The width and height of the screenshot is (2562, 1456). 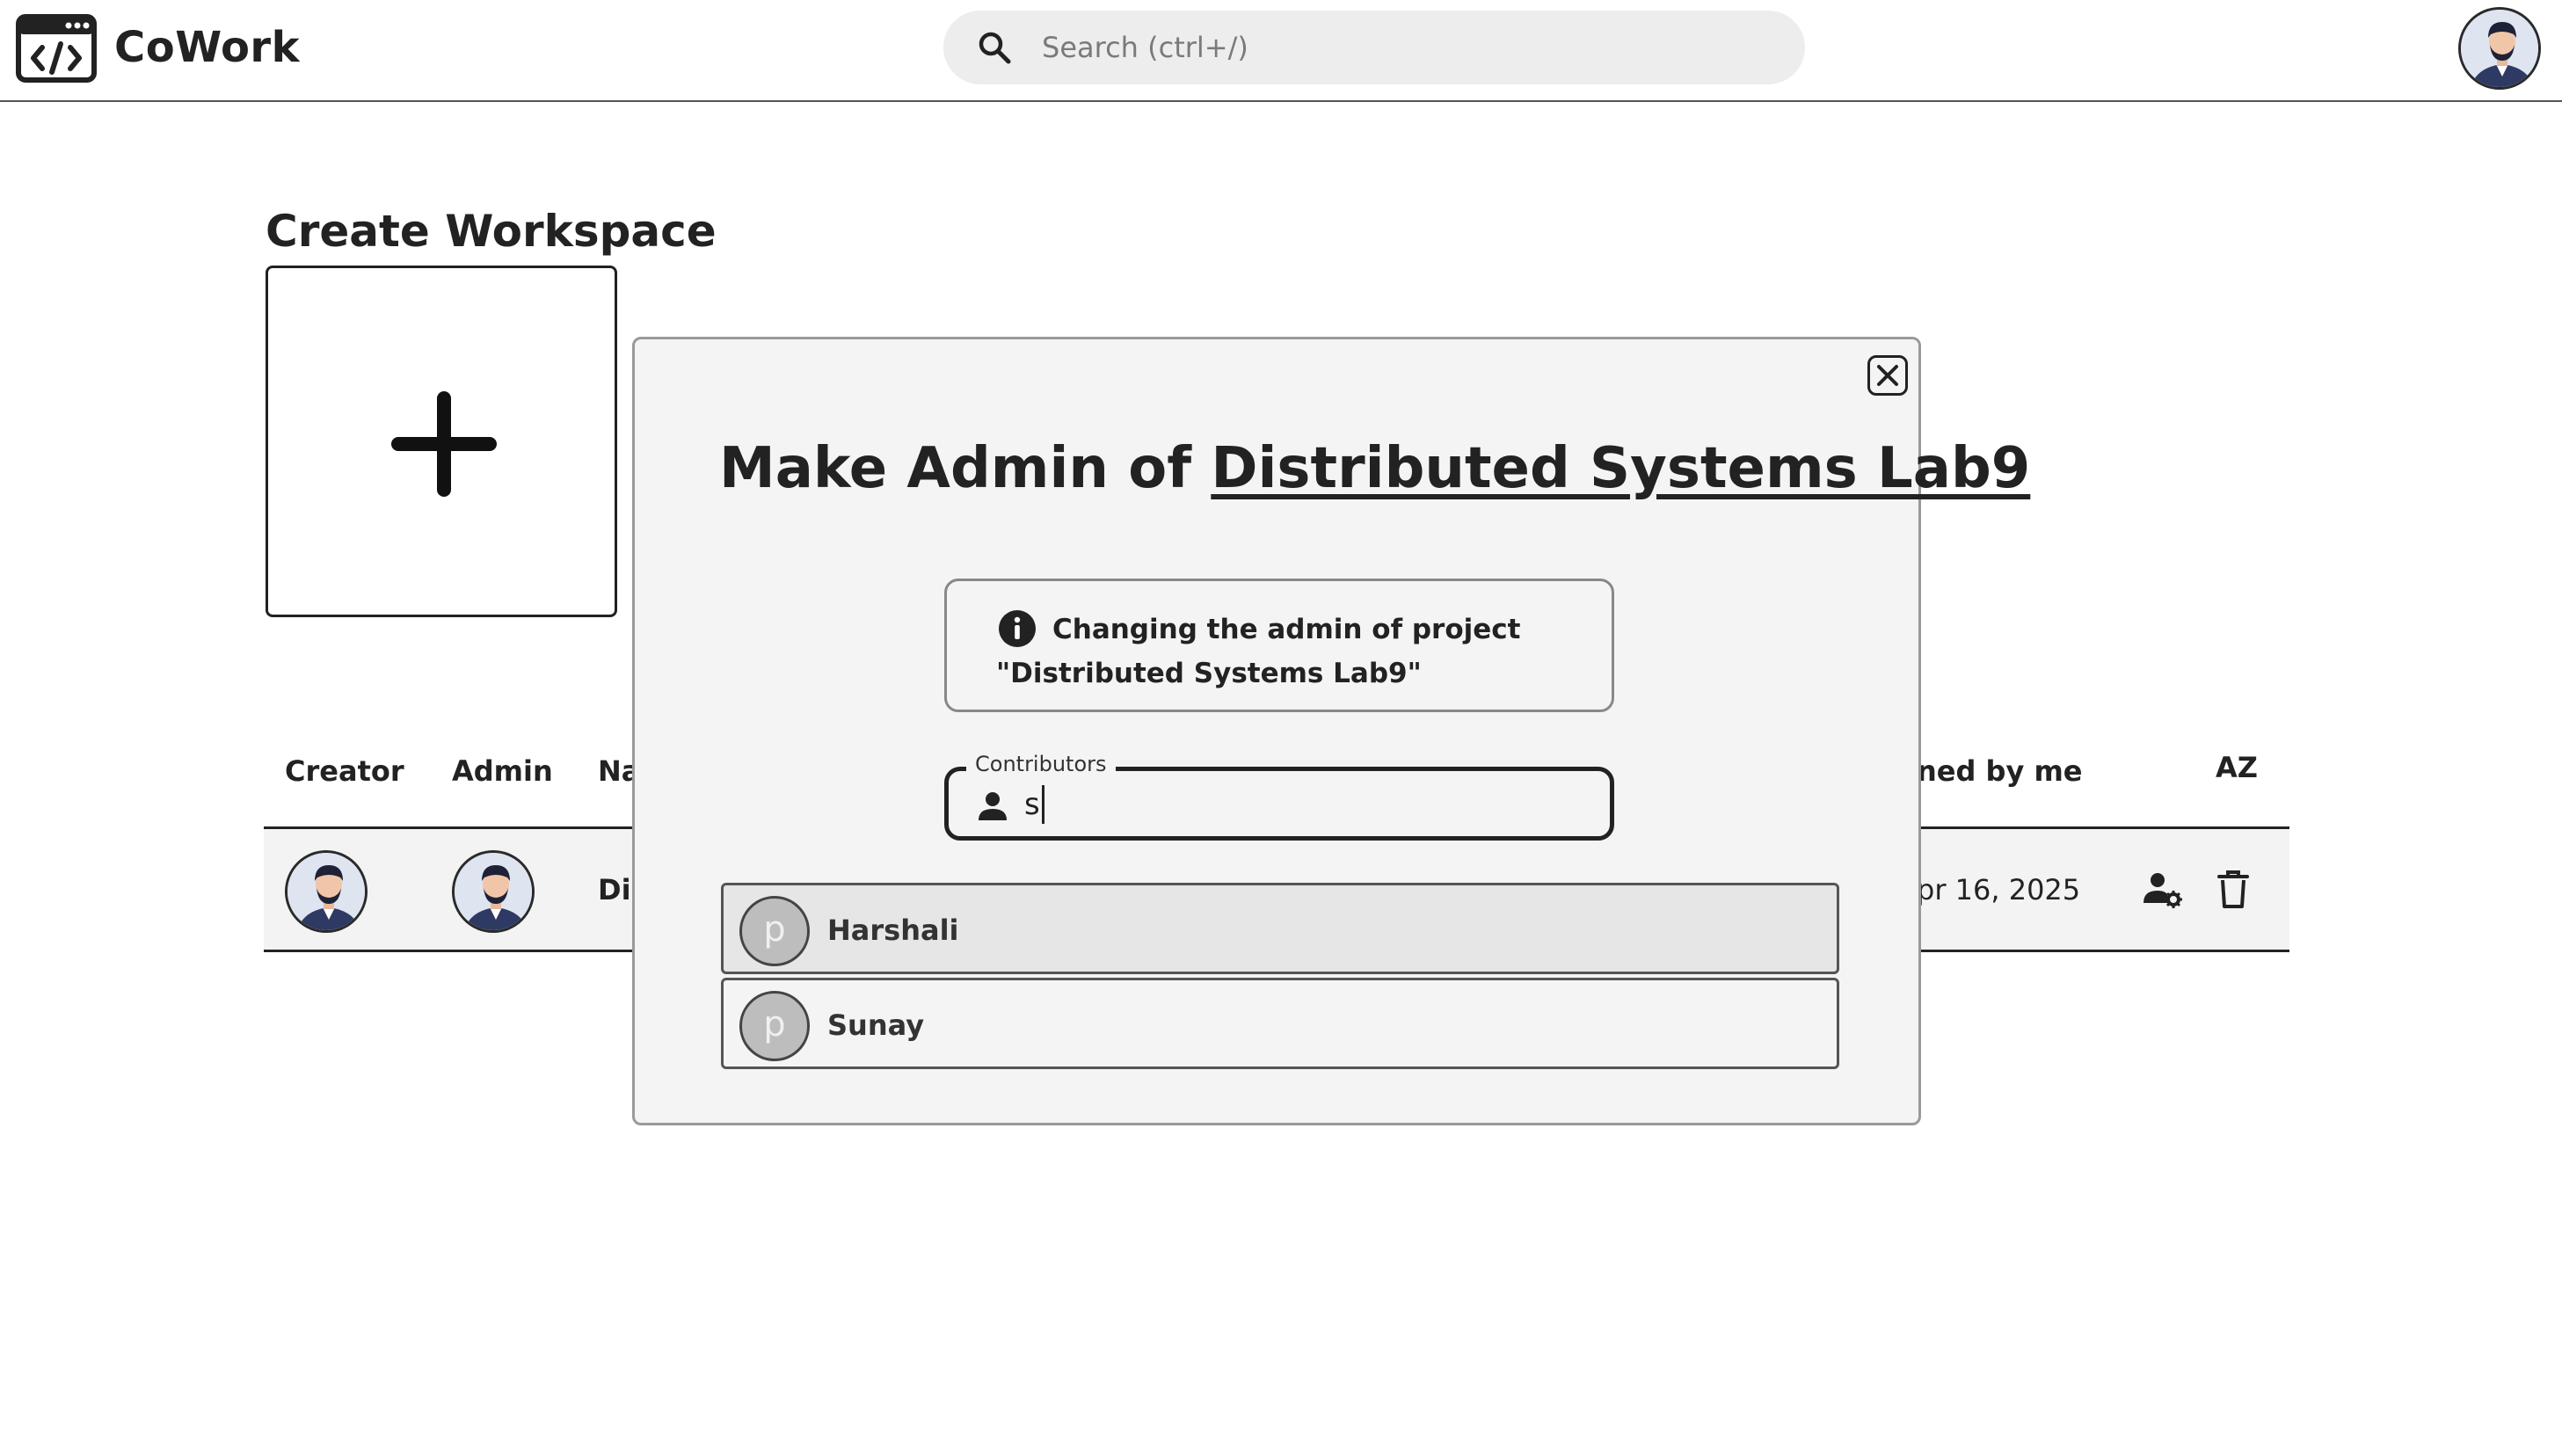 What do you see at coordinates (1402, 47) in the screenshot?
I see `search-input` at bounding box center [1402, 47].